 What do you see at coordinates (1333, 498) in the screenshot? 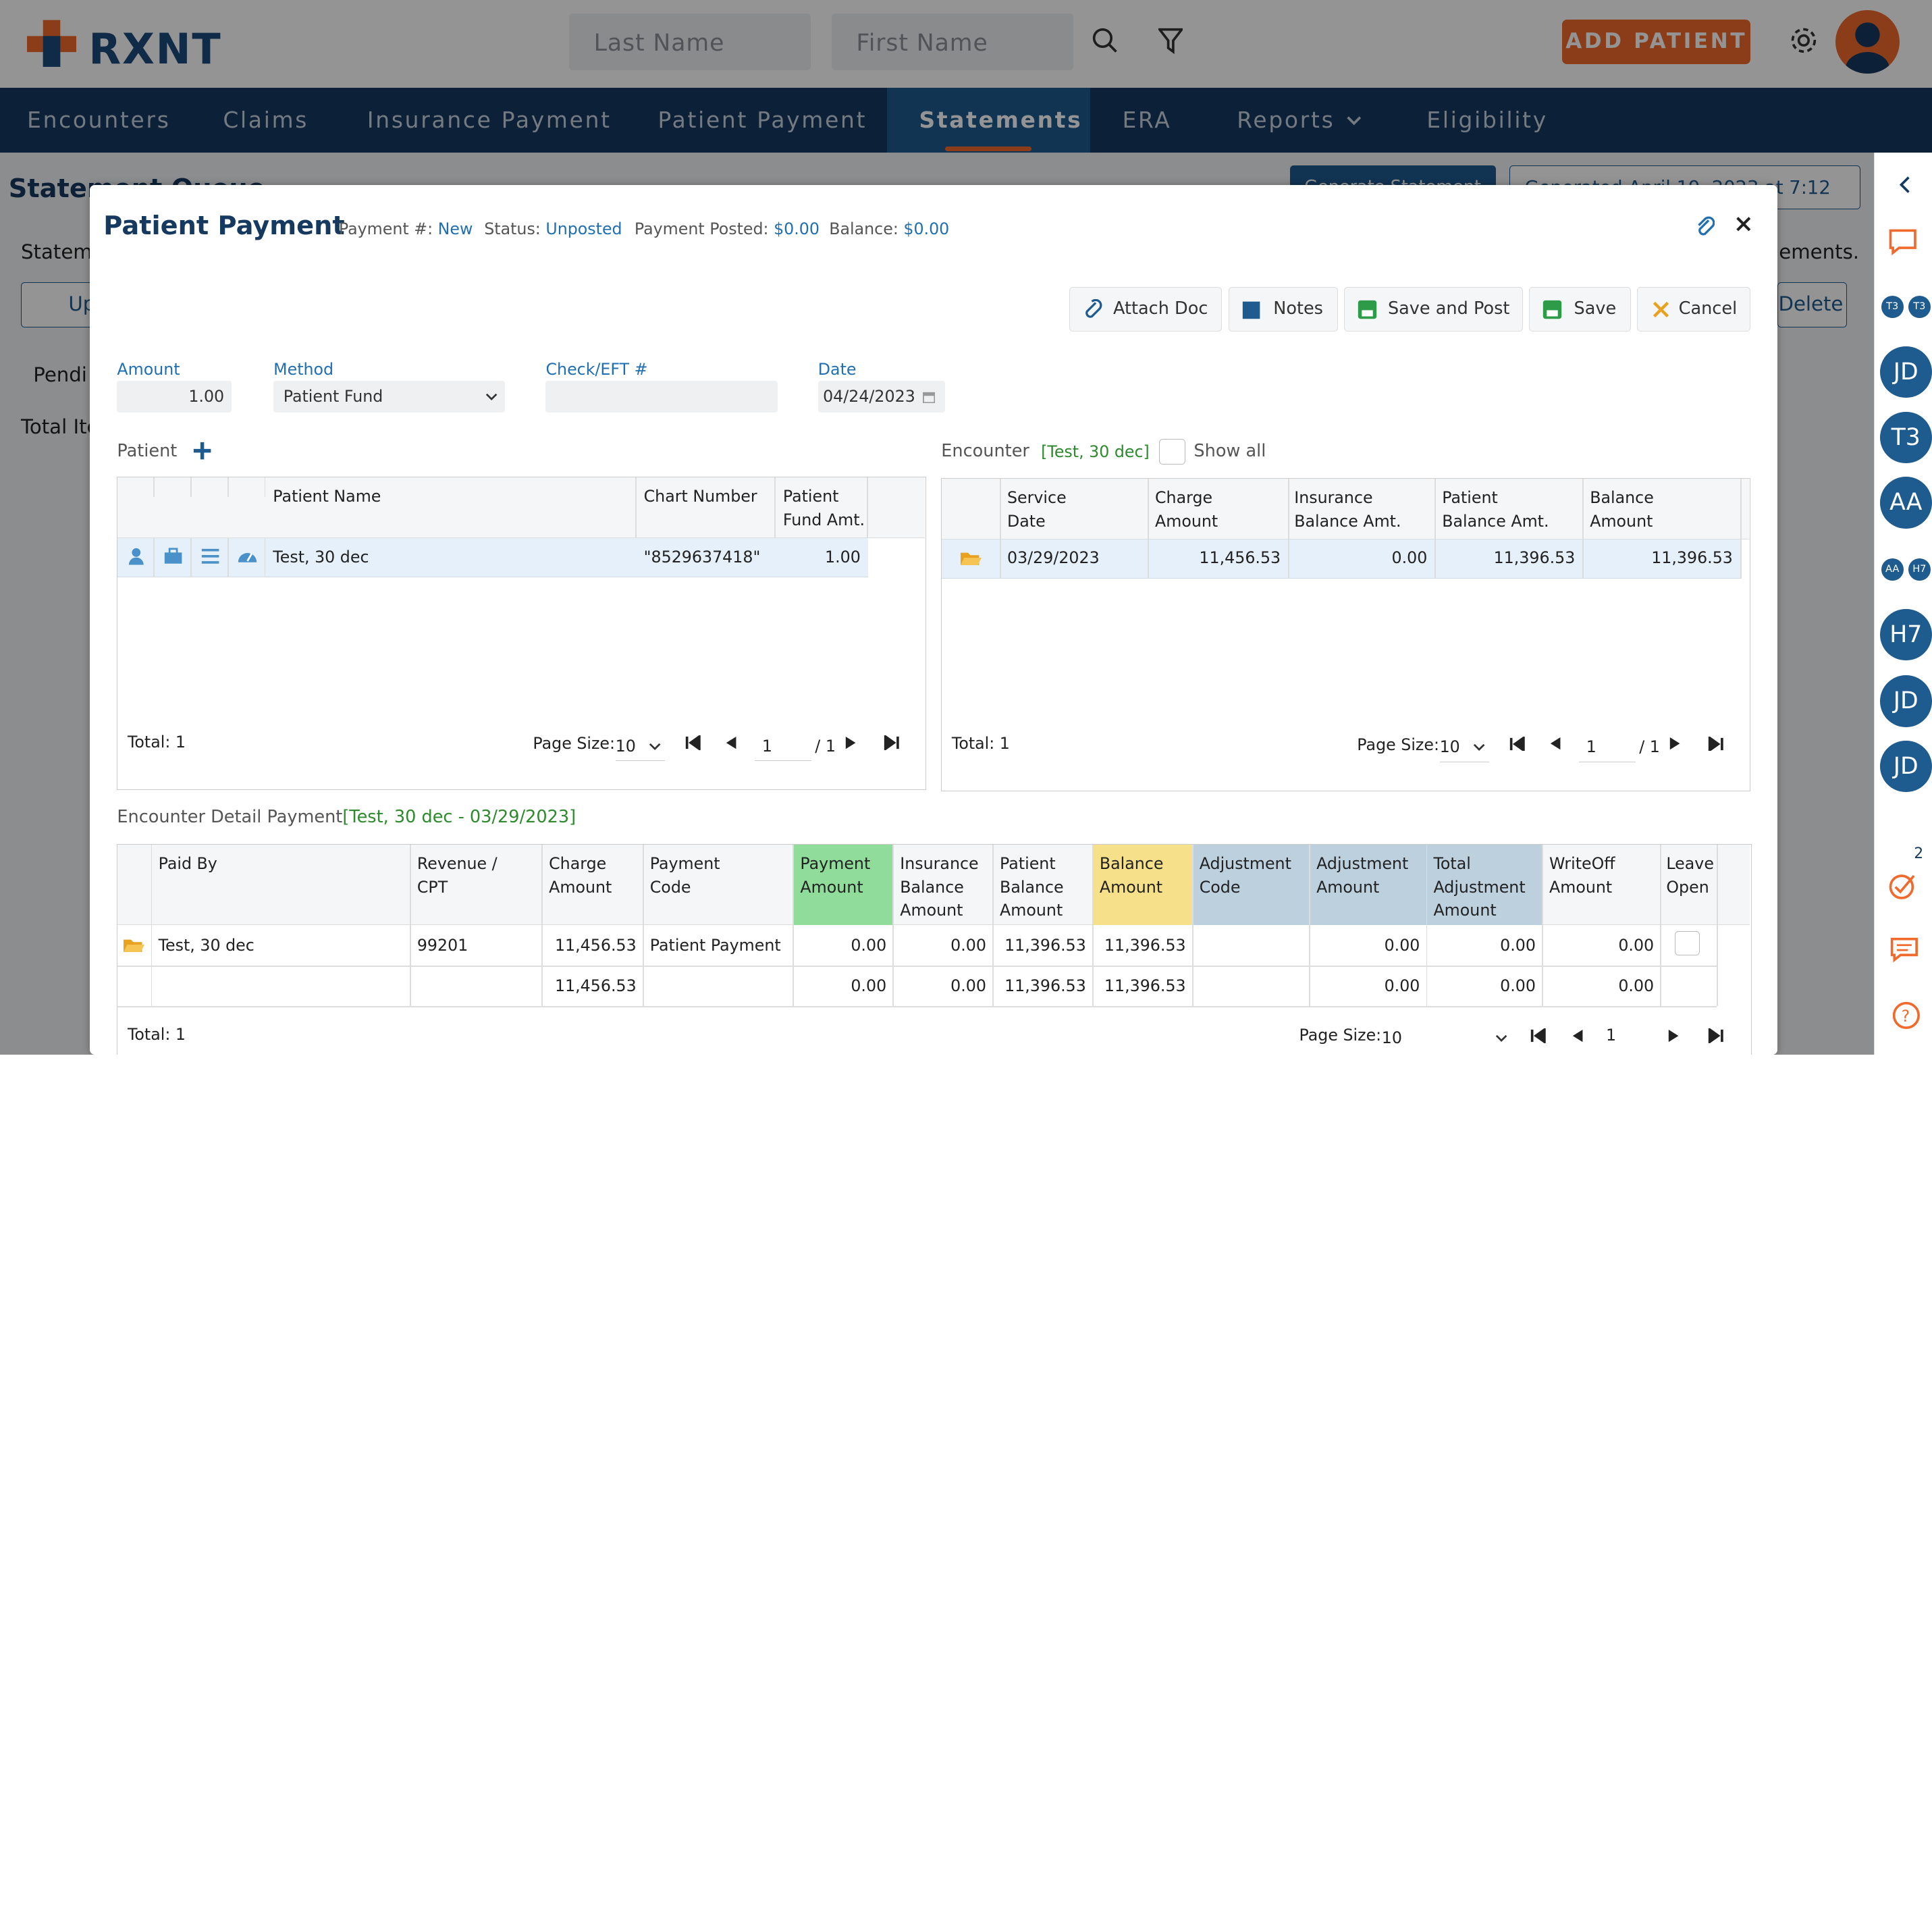
I see `col-ins-line1: Insurance` at bounding box center [1333, 498].